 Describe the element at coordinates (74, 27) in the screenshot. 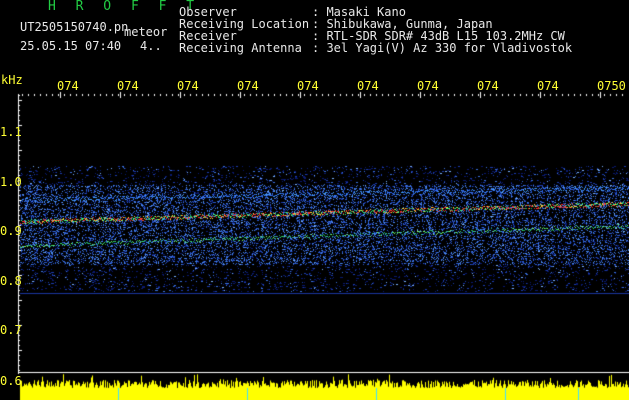

I see `file-name: UT2505150740.pn` at that location.